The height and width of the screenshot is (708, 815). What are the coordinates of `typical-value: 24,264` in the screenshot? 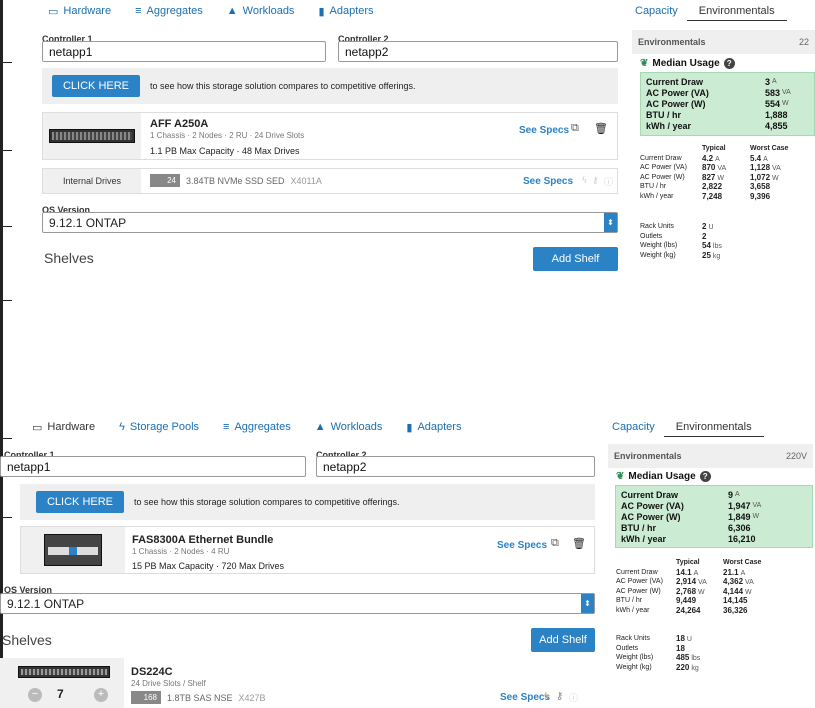 It's located at (688, 610).